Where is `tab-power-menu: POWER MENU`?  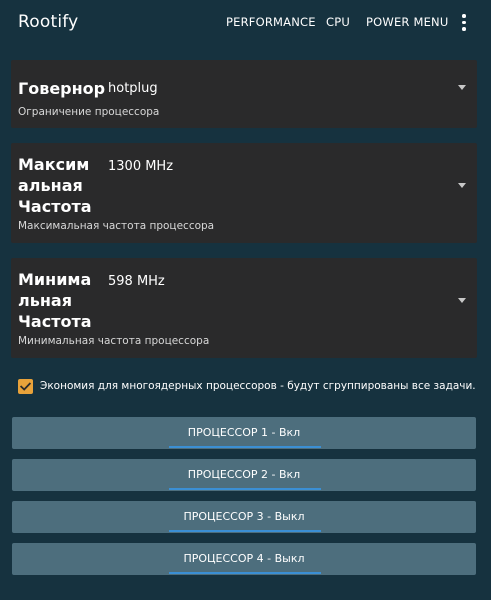 tab-power-menu: POWER MENU is located at coordinates (407, 22).